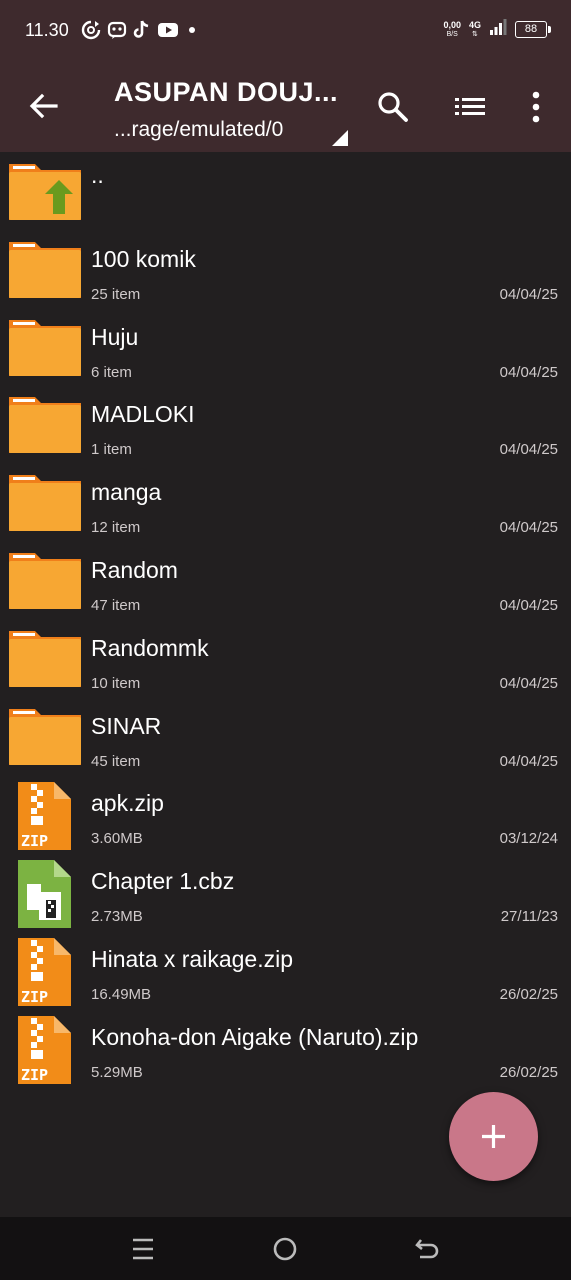 Image resolution: width=571 pixels, height=1280 pixels. What do you see at coordinates (221, 130) in the screenshot?
I see `current-path: ...rage/emulated/0` at bounding box center [221, 130].